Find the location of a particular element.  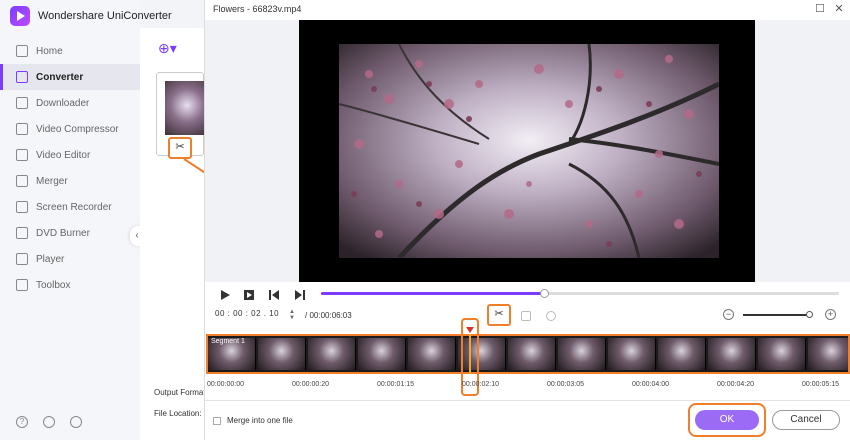

sidebar-item-video-compressor: Video Compressor is located at coordinates (70, 129).